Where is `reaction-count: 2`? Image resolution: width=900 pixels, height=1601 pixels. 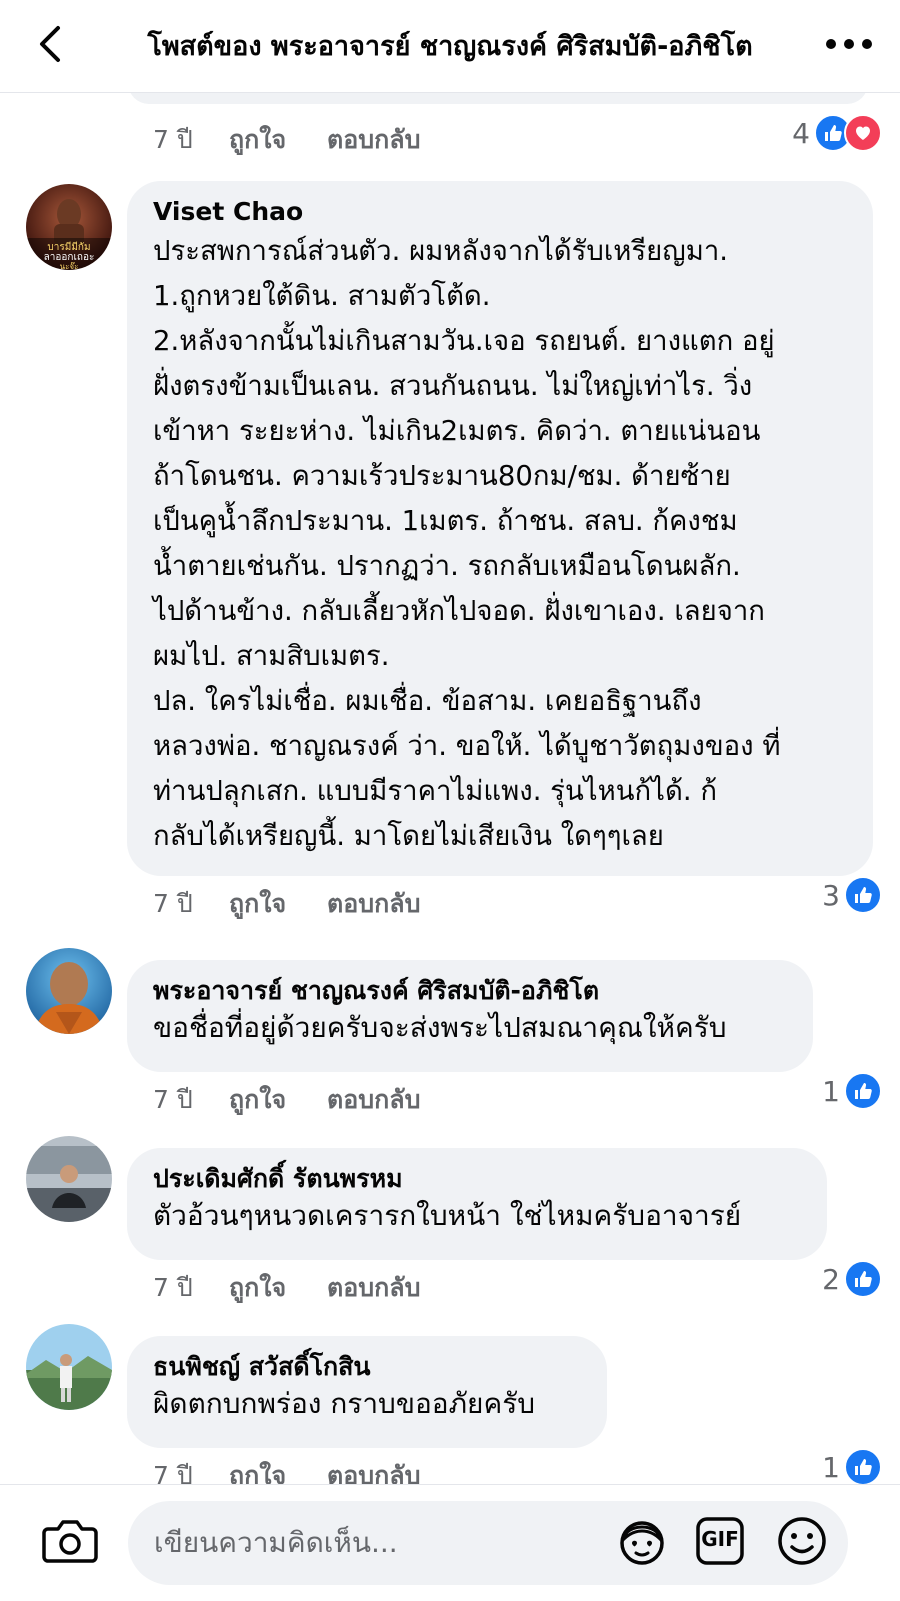 reaction-count: 2 is located at coordinates (831, 1279).